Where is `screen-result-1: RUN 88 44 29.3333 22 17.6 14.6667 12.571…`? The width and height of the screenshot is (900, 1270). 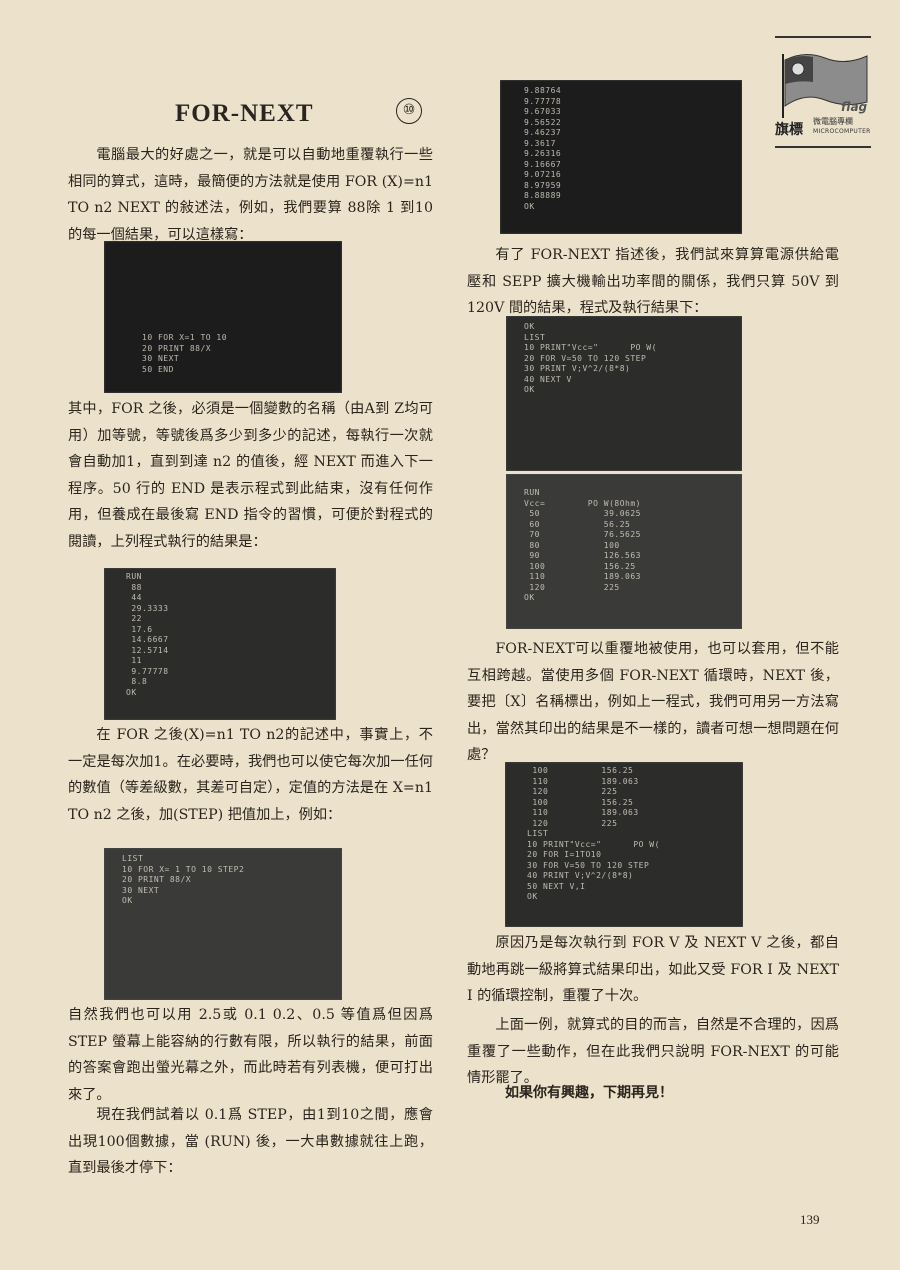 screen-result-1: RUN 88 44 29.3333 22 17.6 14.6667 12.571… is located at coordinates (220, 644).